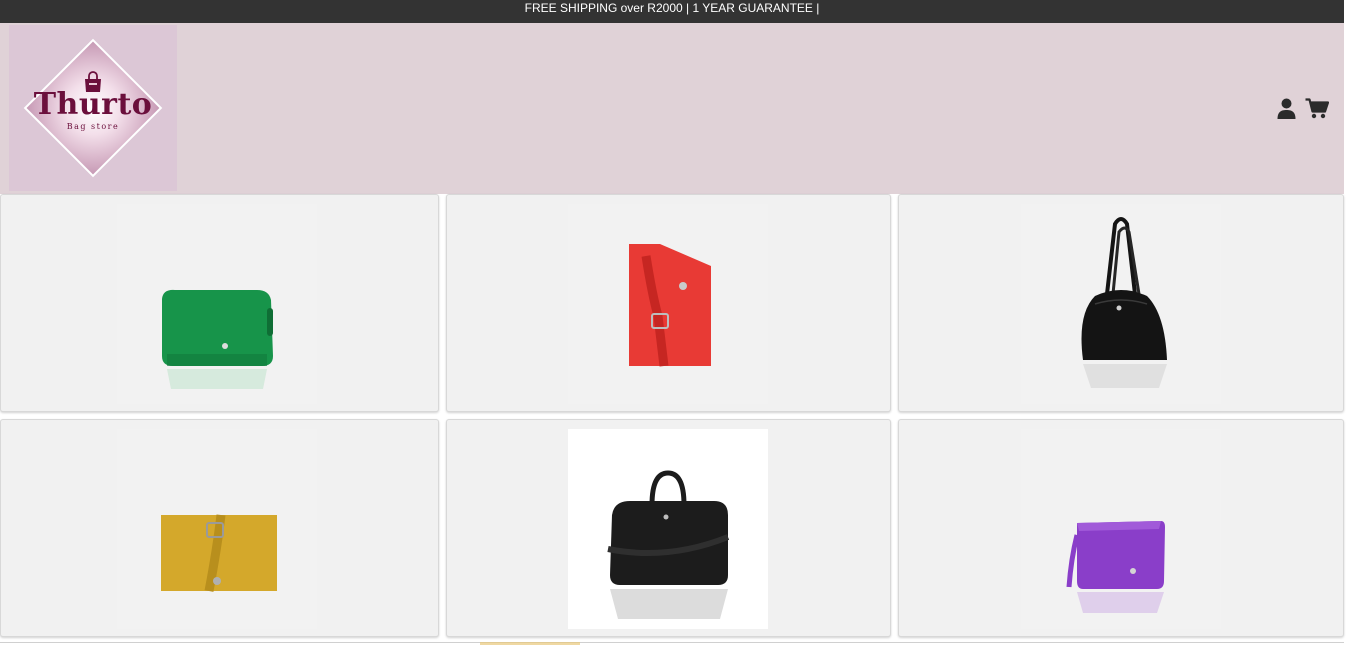 The width and height of the screenshot is (1346, 645). What do you see at coordinates (217, 529) in the screenshot?
I see `product-image-mustard-bag-closeup` at bounding box center [217, 529].